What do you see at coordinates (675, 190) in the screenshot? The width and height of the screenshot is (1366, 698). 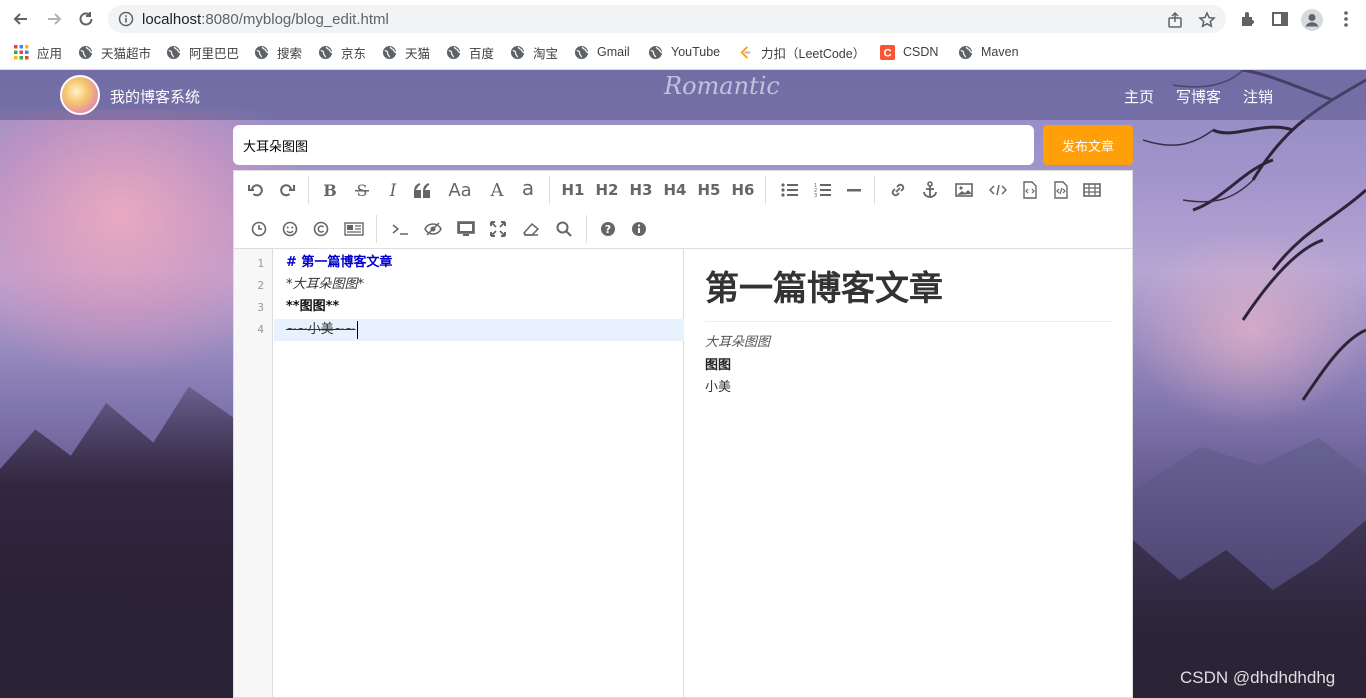 I see `heading-4-button: H4` at bounding box center [675, 190].